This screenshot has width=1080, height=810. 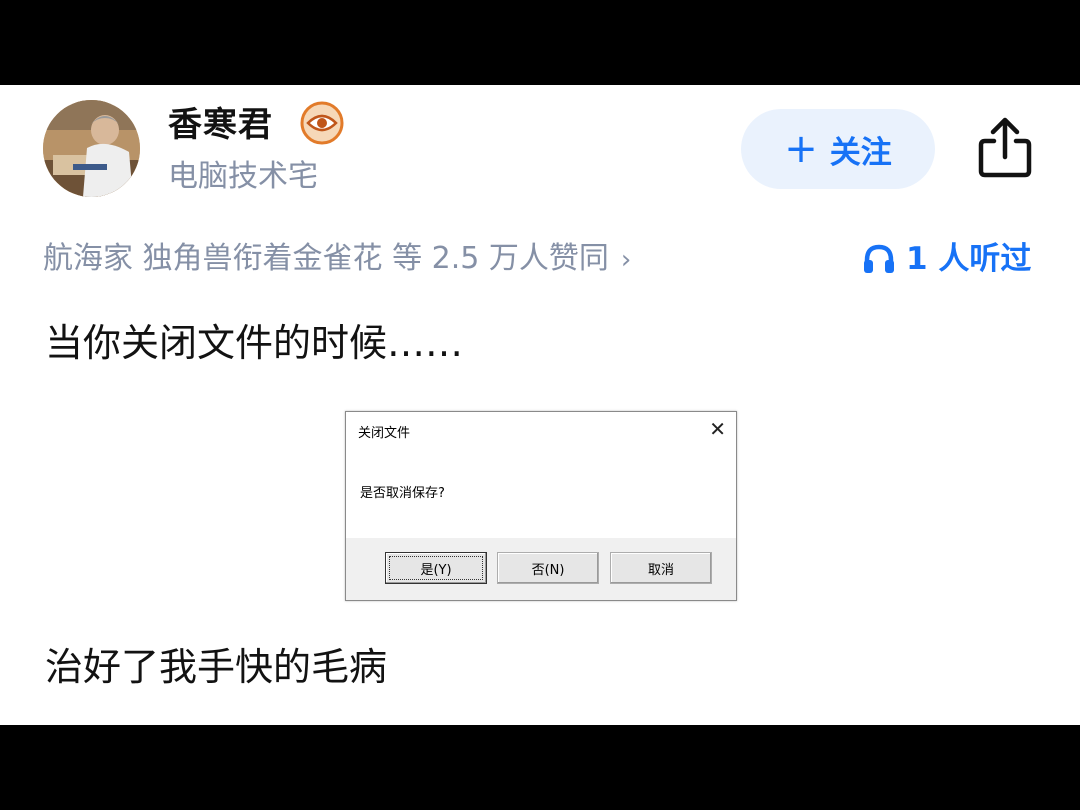 What do you see at coordinates (322, 123) in the screenshot?
I see `eye-badge-icon` at bounding box center [322, 123].